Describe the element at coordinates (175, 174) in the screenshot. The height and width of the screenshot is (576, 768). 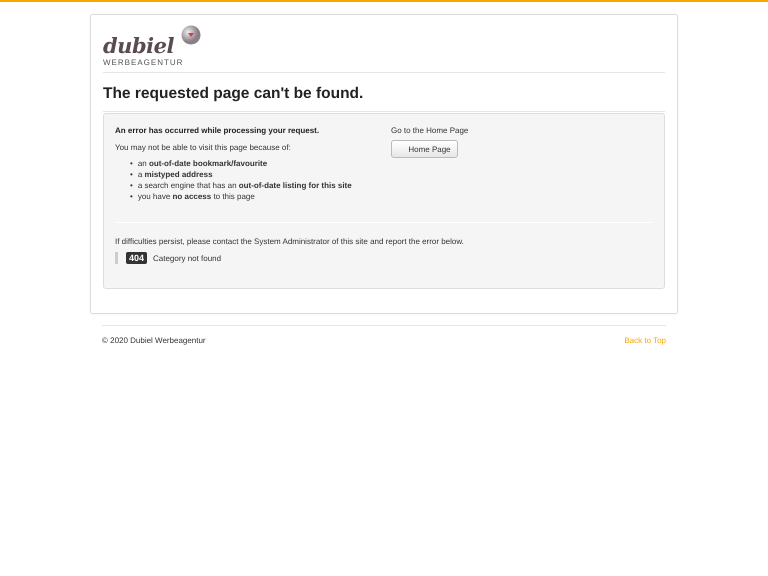
I see `reason-item: a mistyped address` at that location.